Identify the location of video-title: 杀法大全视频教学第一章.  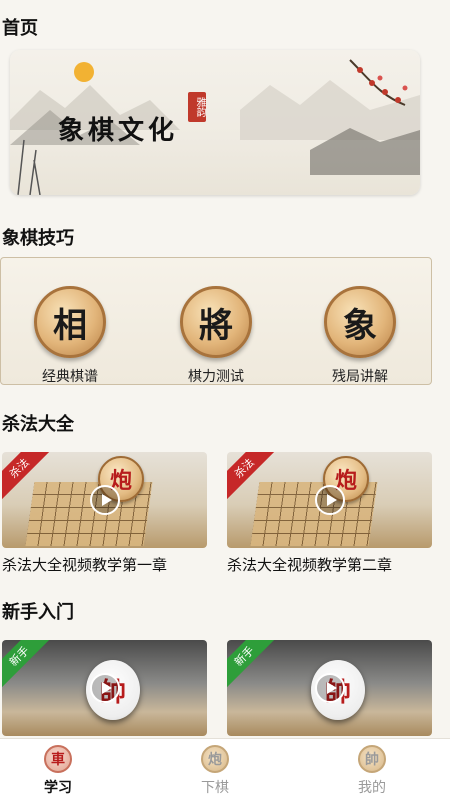
(85, 565).